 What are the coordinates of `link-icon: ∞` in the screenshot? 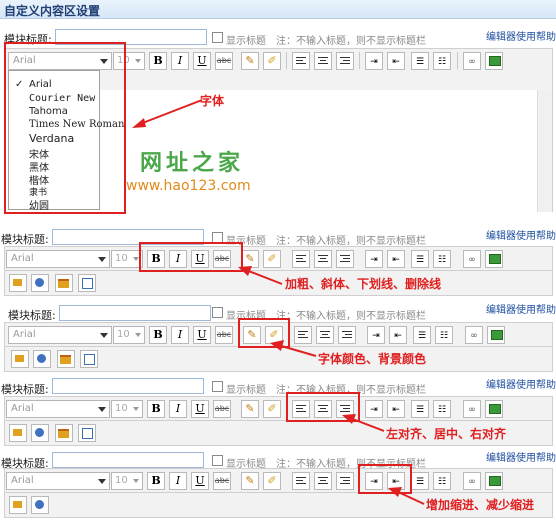 It's located at (472, 482).